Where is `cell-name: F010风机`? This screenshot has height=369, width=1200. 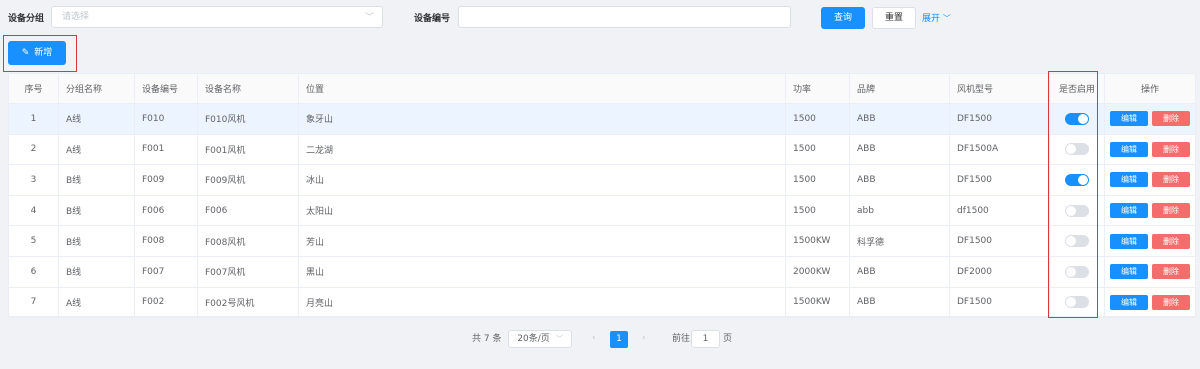
cell-name: F010风机 is located at coordinates (248, 119).